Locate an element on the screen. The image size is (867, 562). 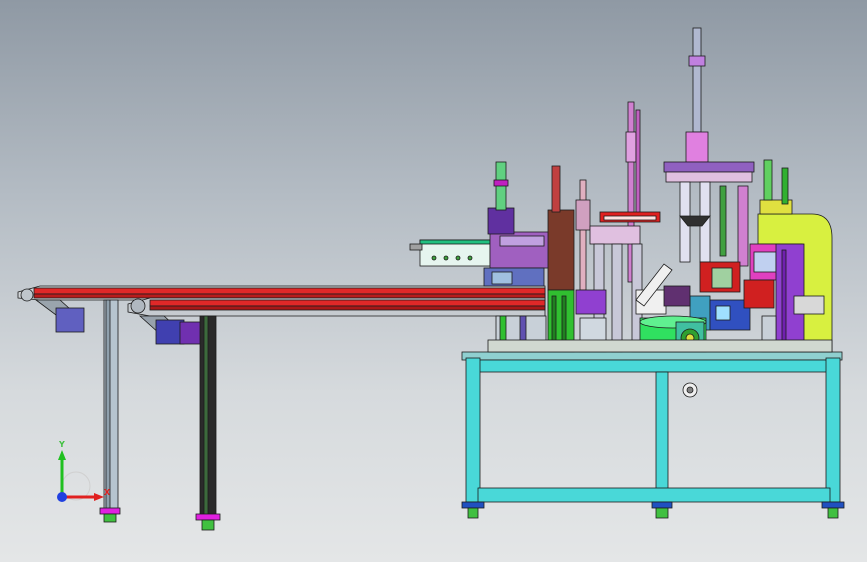
triad-x-label: X is located at coordinates (107, 492).